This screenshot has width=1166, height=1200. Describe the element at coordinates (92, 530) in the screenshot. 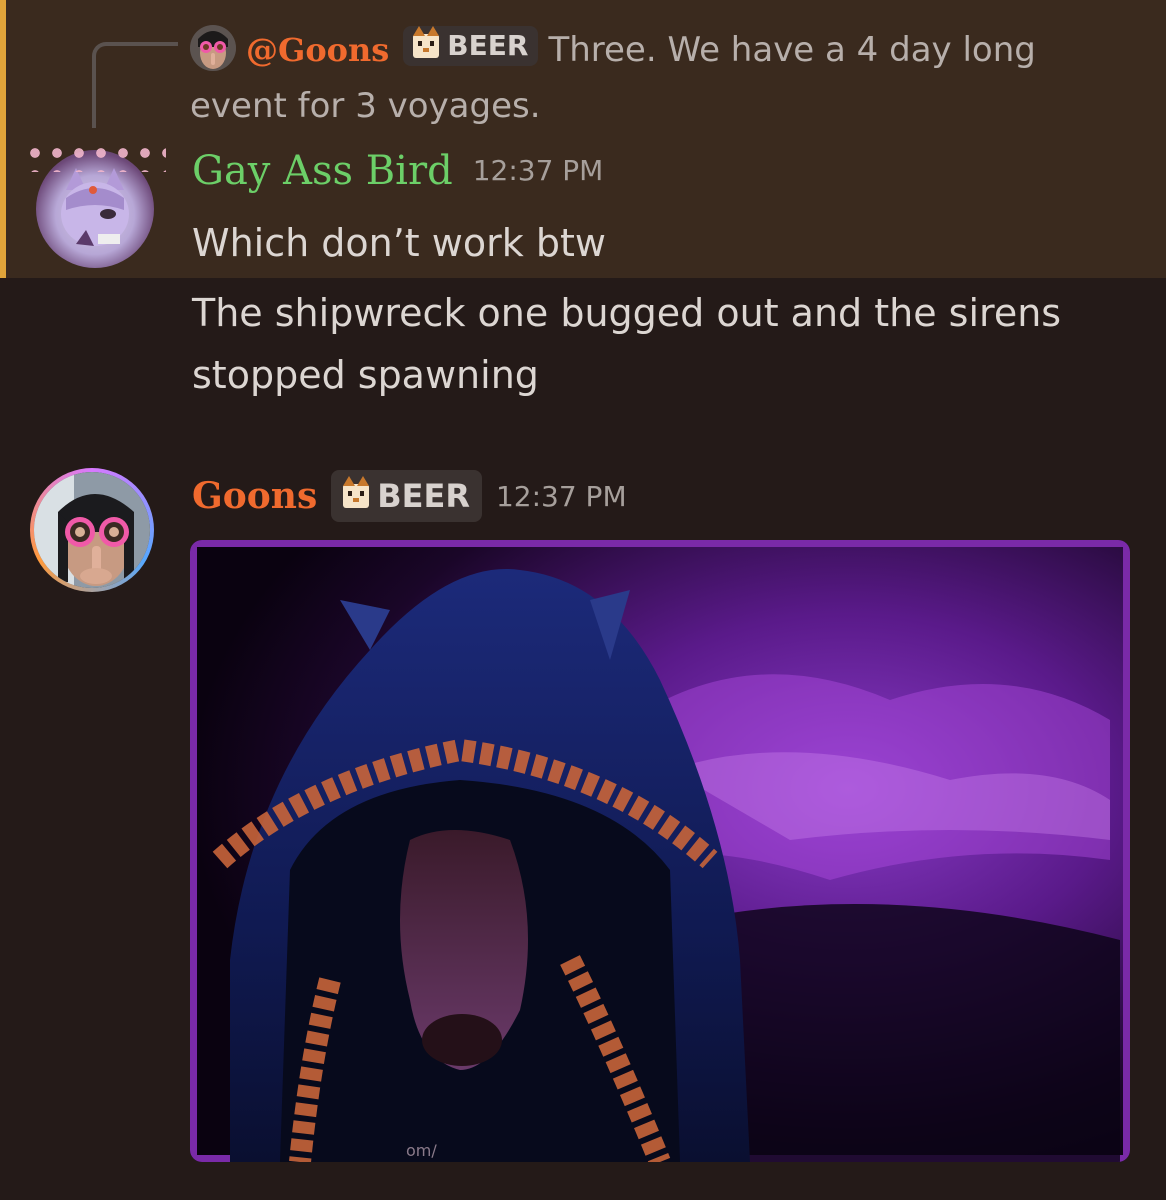

I see `avatar` at that location.